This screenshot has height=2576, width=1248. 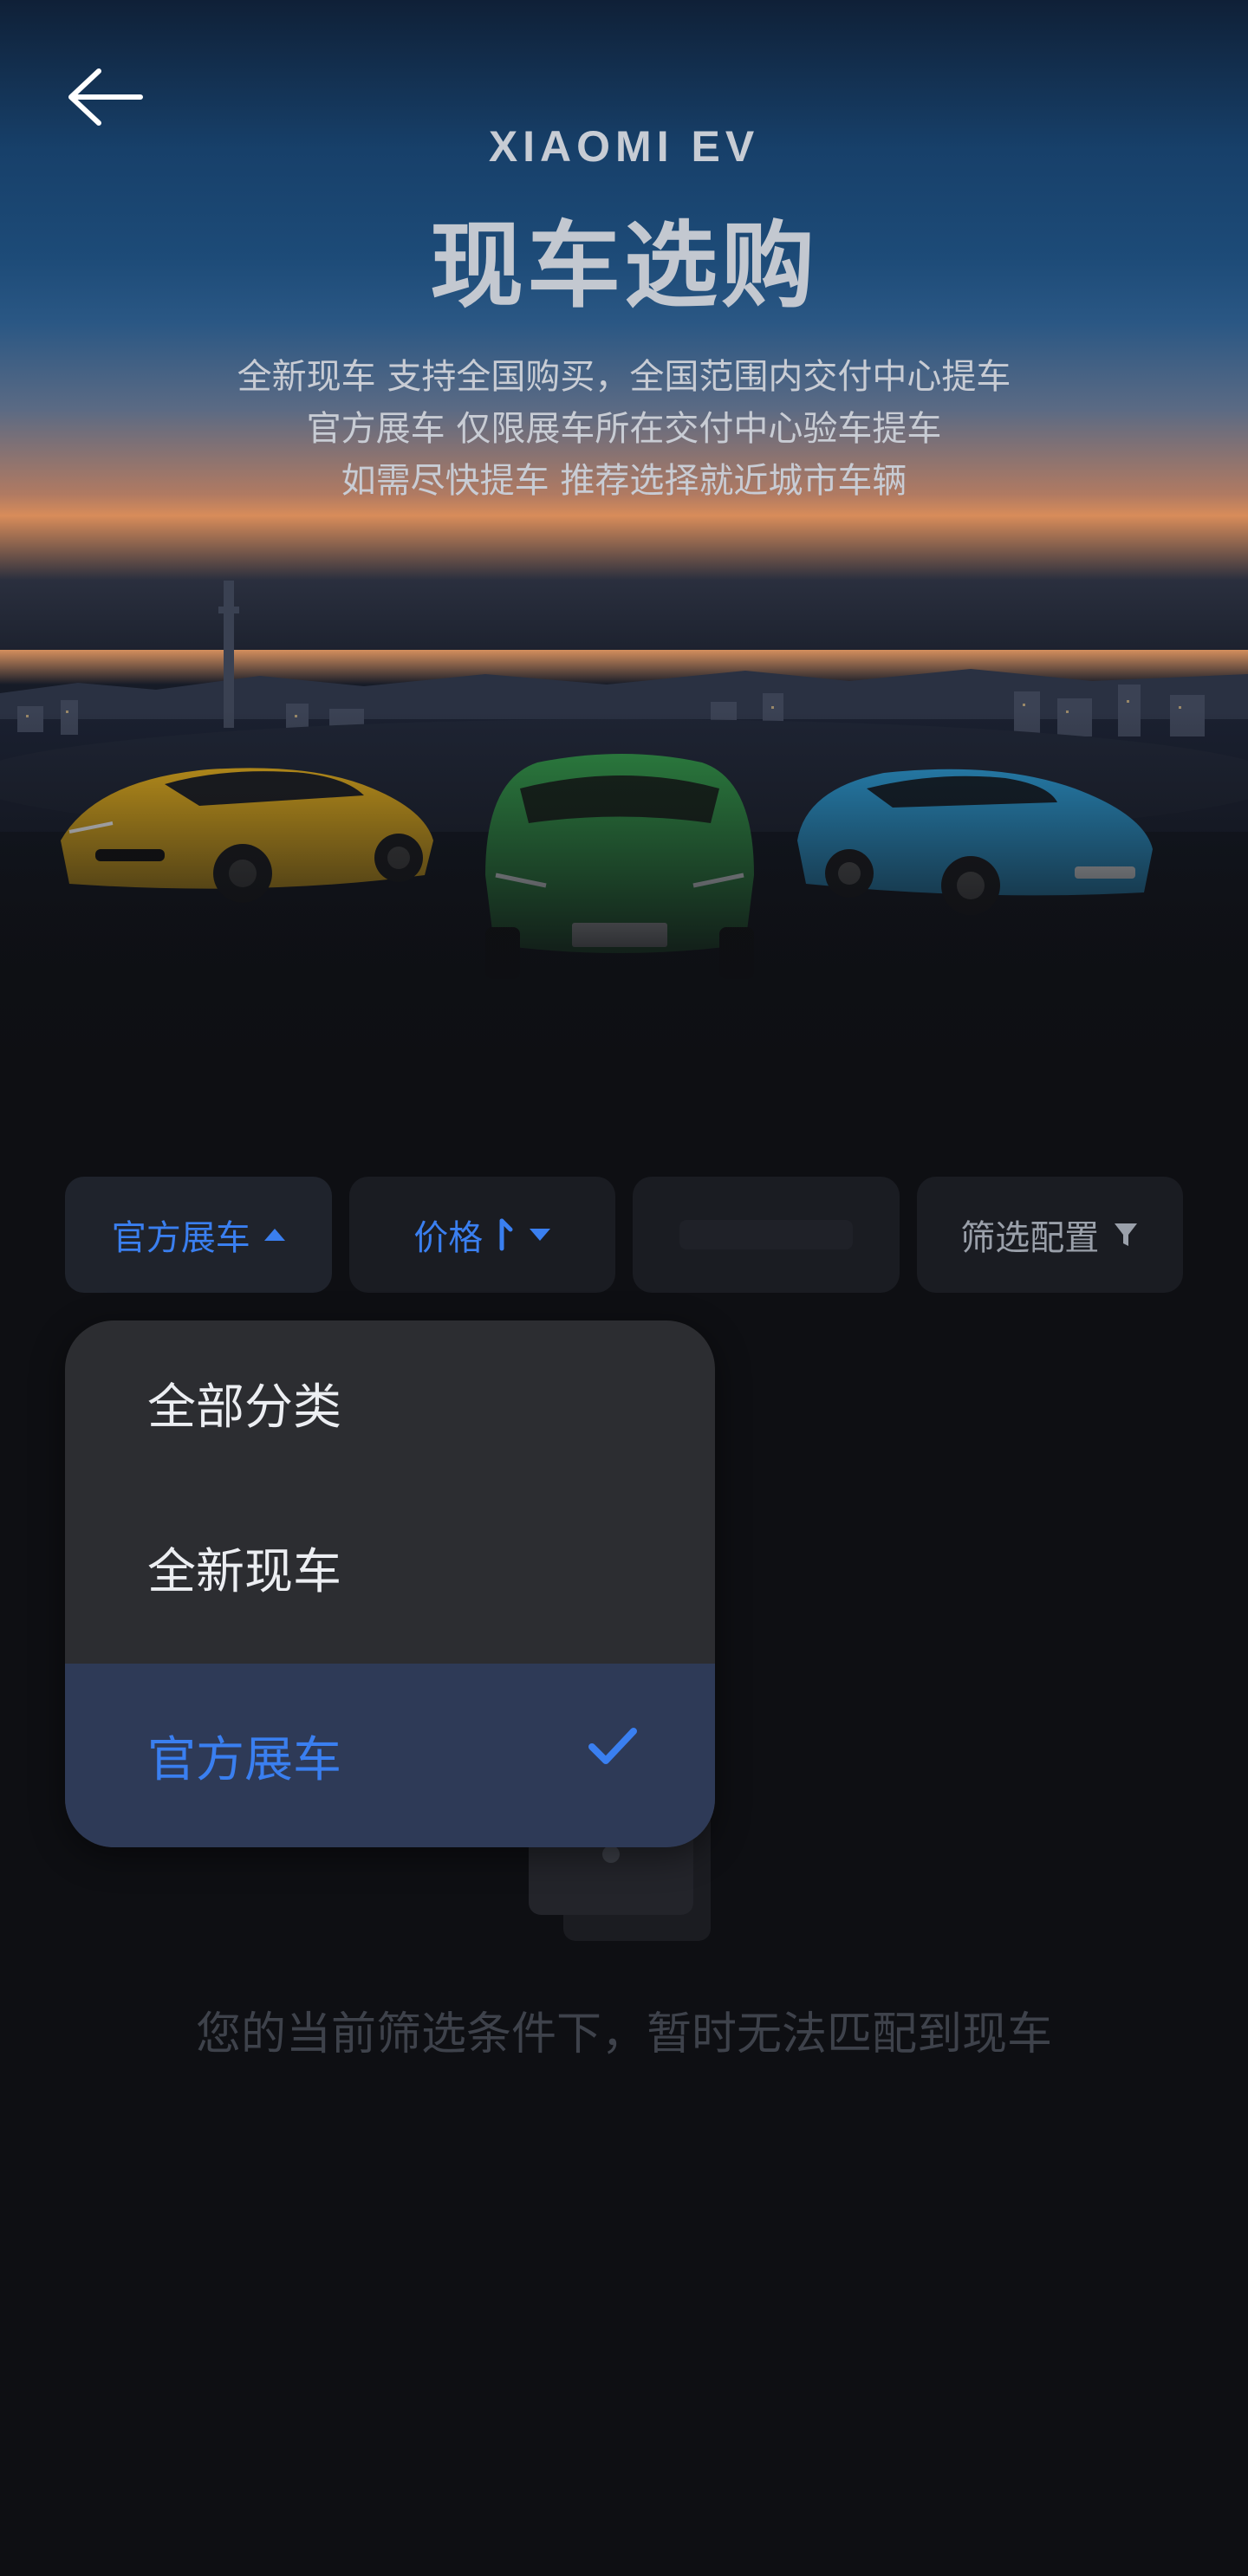 What do you see at coordinates (244, 1572) in the screenshot?
I see `dropdown-item-label: 全新现车` at bounding box center [244, 1572].